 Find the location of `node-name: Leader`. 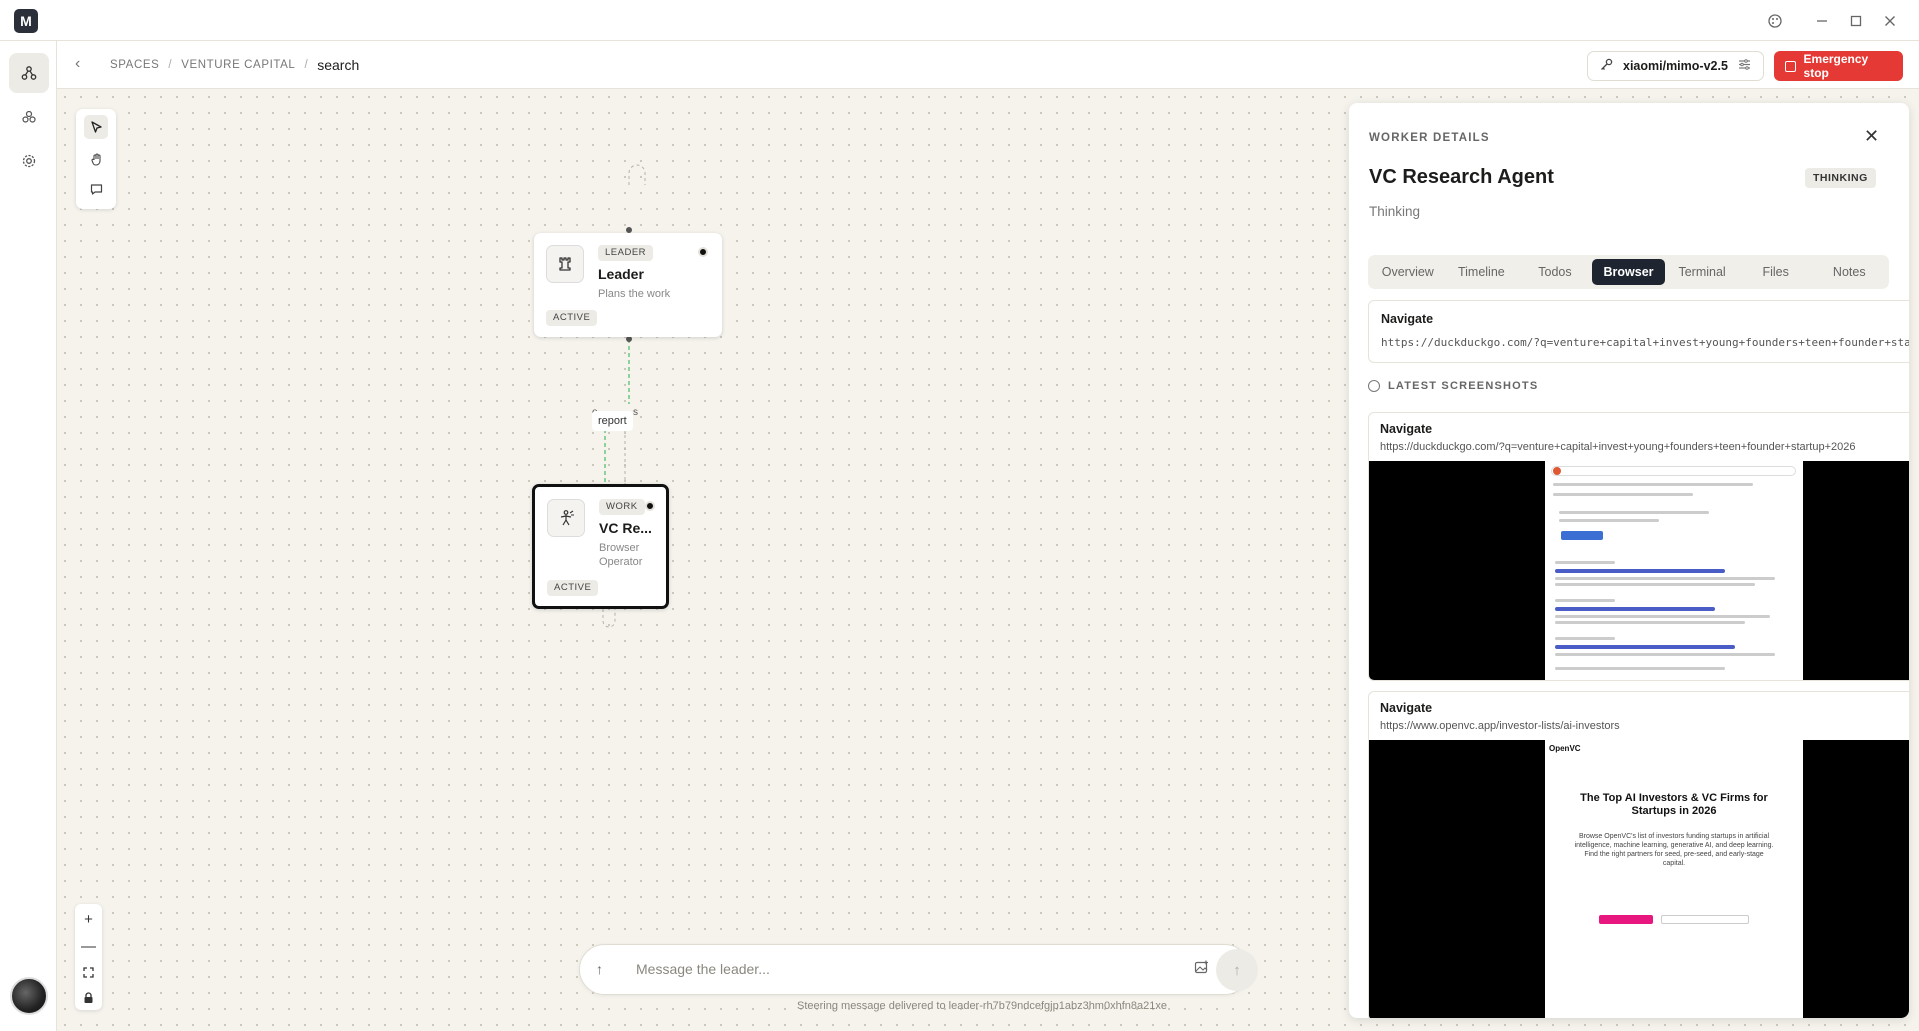

node-name: Leader is located at coordinates (621, 274).